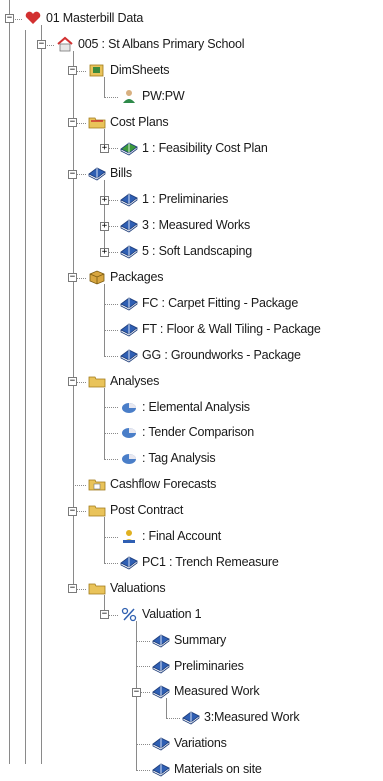  I want to click on tree-item-label: : Final Account, so click(181, 536).